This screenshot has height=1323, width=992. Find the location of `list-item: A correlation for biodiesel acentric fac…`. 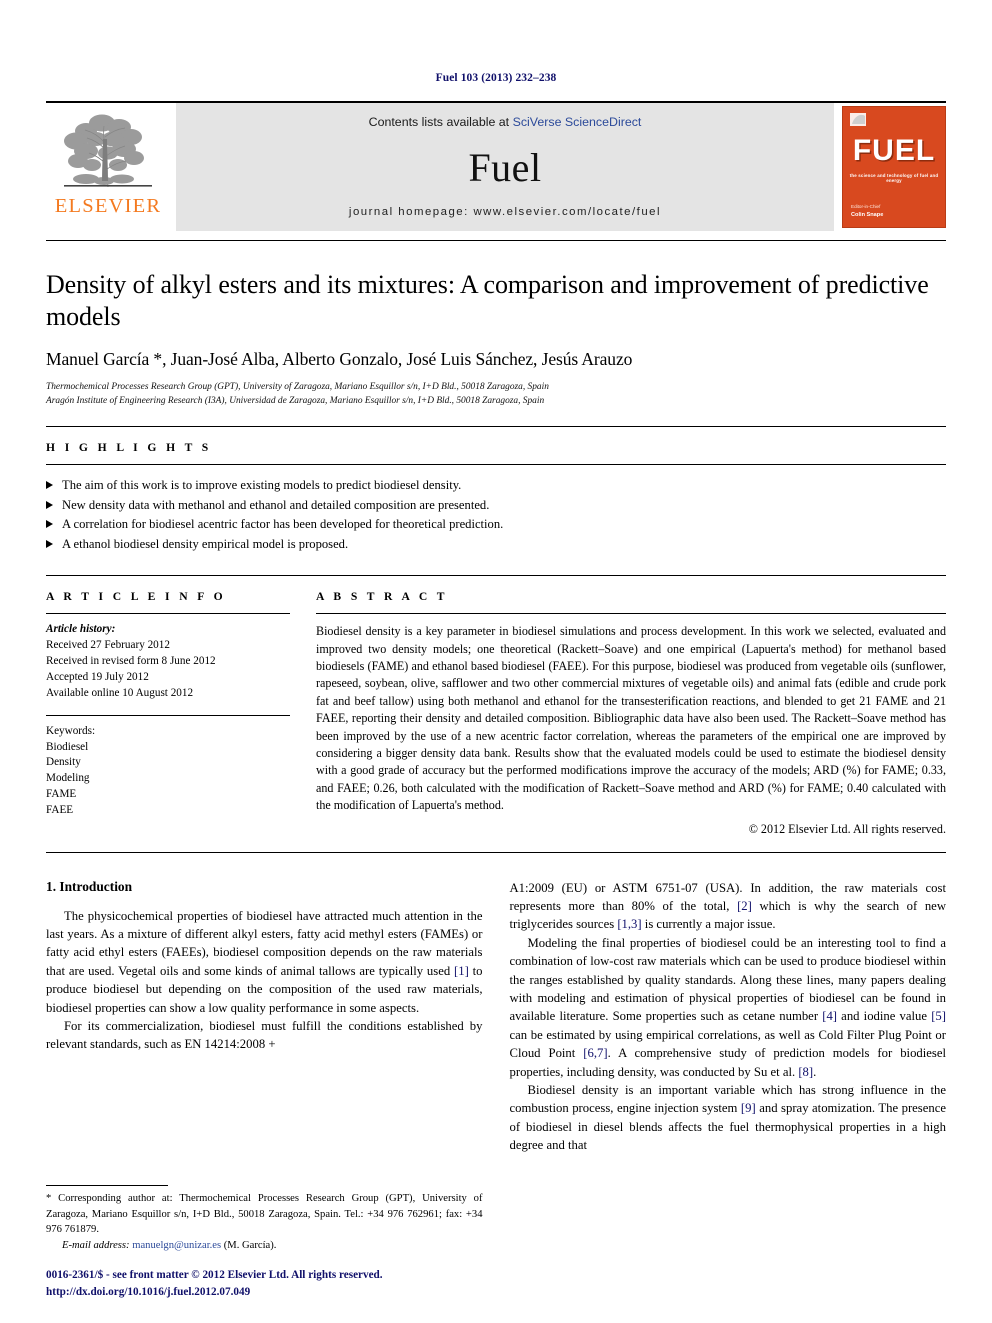

list-item: A correlation for biodiesel acentric fac… is located at coordinates (496, 525).